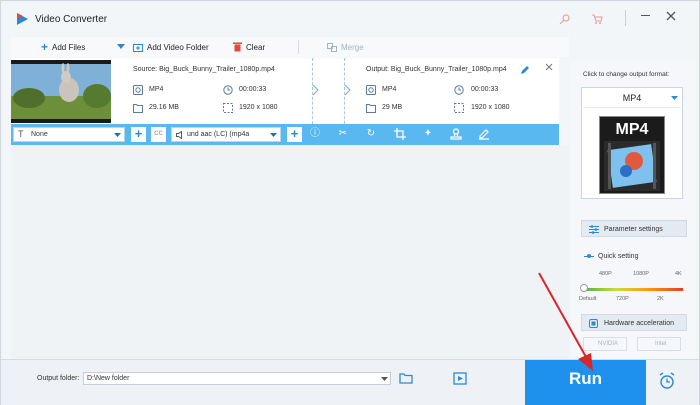 The width and height of the screenshot is (700, 405). What do you see at coordinates (608, 344) in the screenshot?
I see `nvidia-label: NVIDIA` at bounding box center [608, 344].